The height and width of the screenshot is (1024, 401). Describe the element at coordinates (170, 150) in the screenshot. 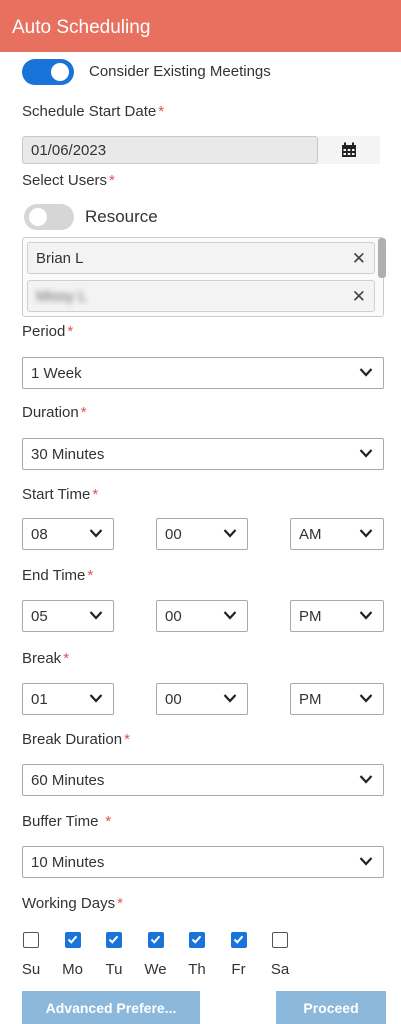

I see `start-date-input: 01/06/2023` at that location.